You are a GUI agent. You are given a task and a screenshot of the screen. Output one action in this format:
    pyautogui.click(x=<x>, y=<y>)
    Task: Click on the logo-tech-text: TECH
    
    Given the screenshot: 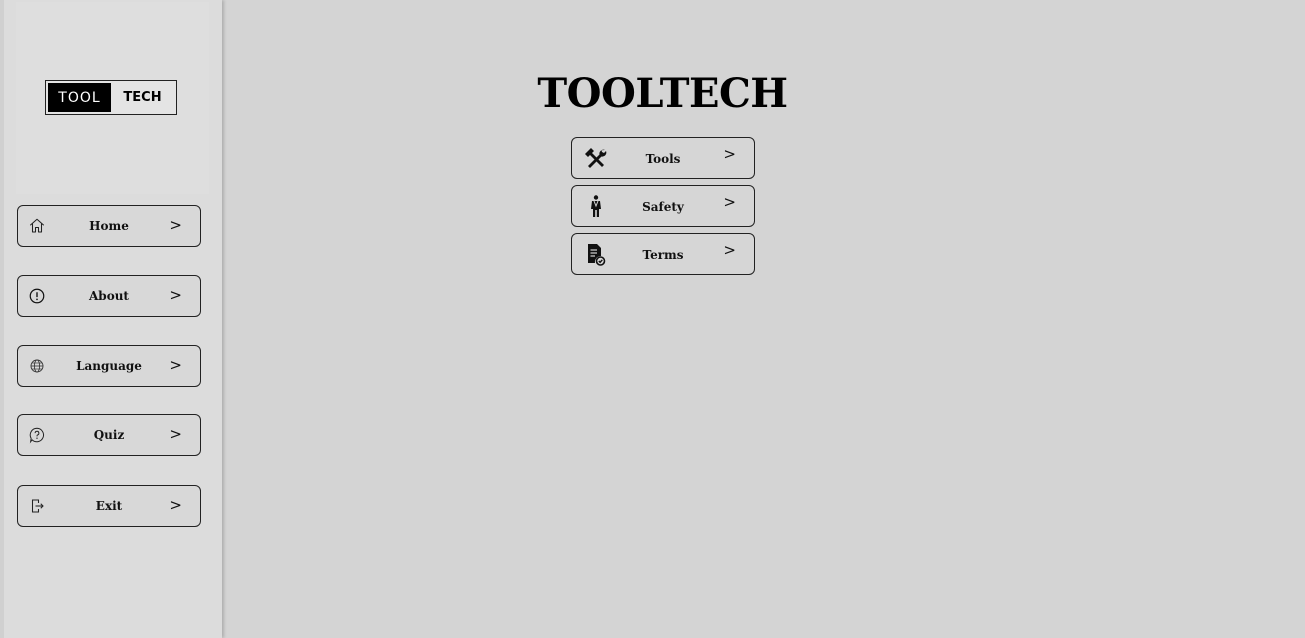 What is the action you would take?
    pyautogui.click(x=142, y=97)
    